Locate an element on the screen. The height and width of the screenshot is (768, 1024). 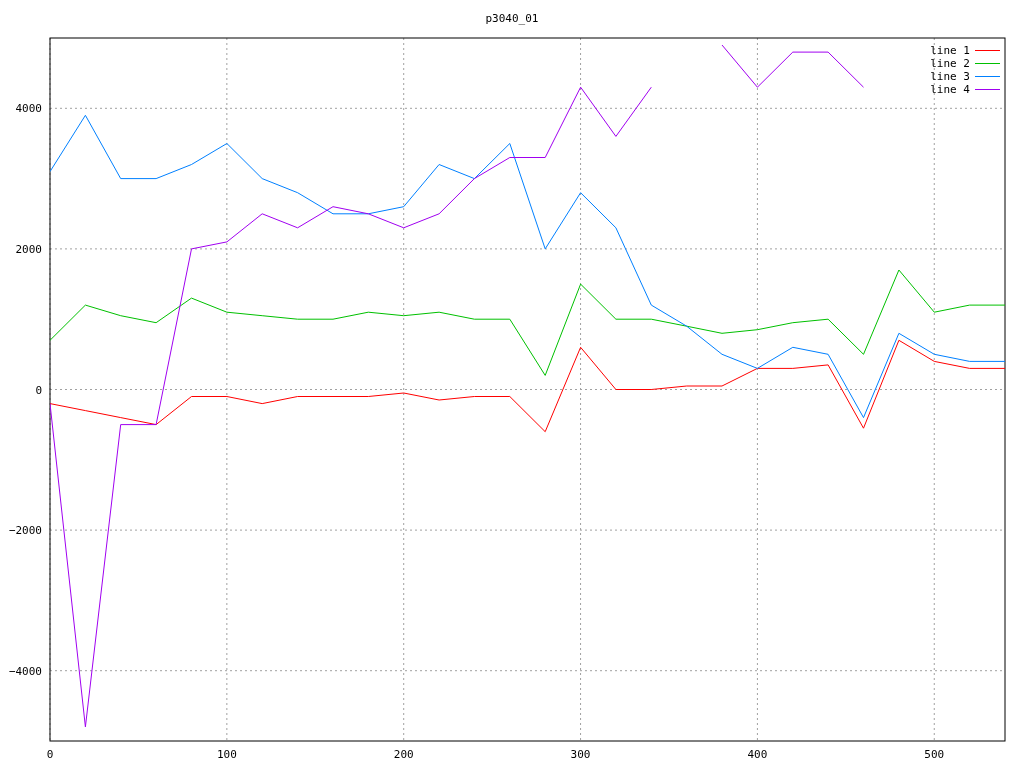
y-tick-label: −4000 is located at coordinates (25, 671).